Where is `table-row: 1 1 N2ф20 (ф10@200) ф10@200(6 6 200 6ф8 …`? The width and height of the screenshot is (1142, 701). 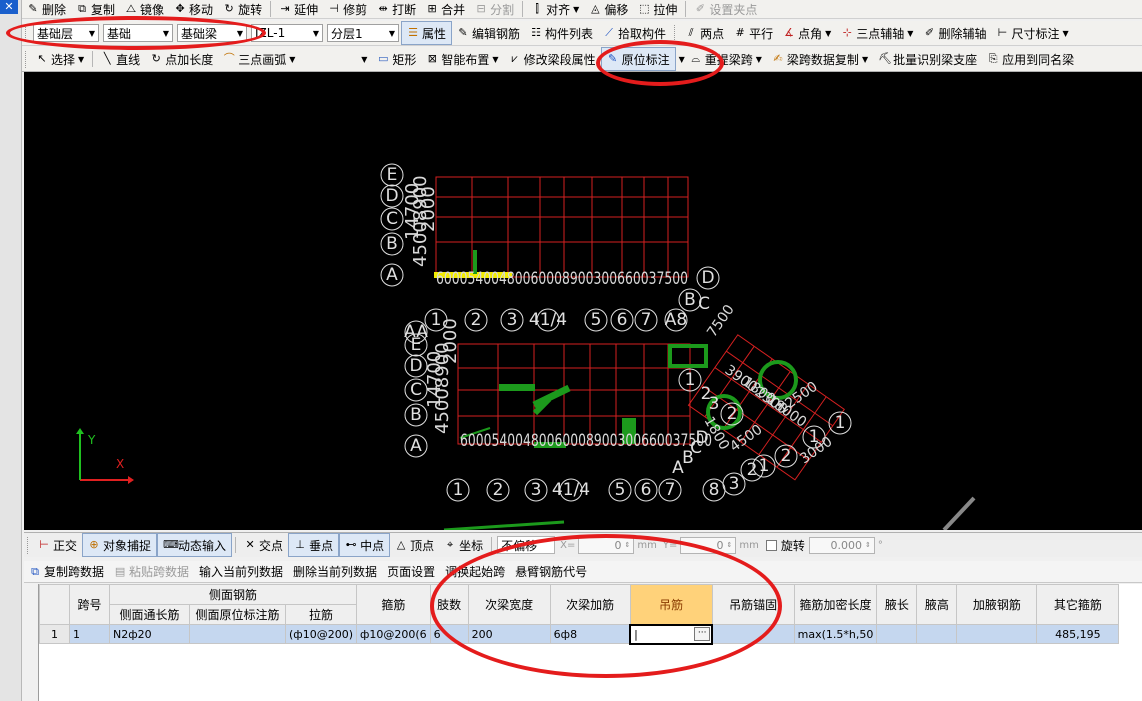
table-row: 1 1 N2ф20 (ф10@200) ф10@200(6 6 200 6ф8 … is located at coordinates (579, 634).